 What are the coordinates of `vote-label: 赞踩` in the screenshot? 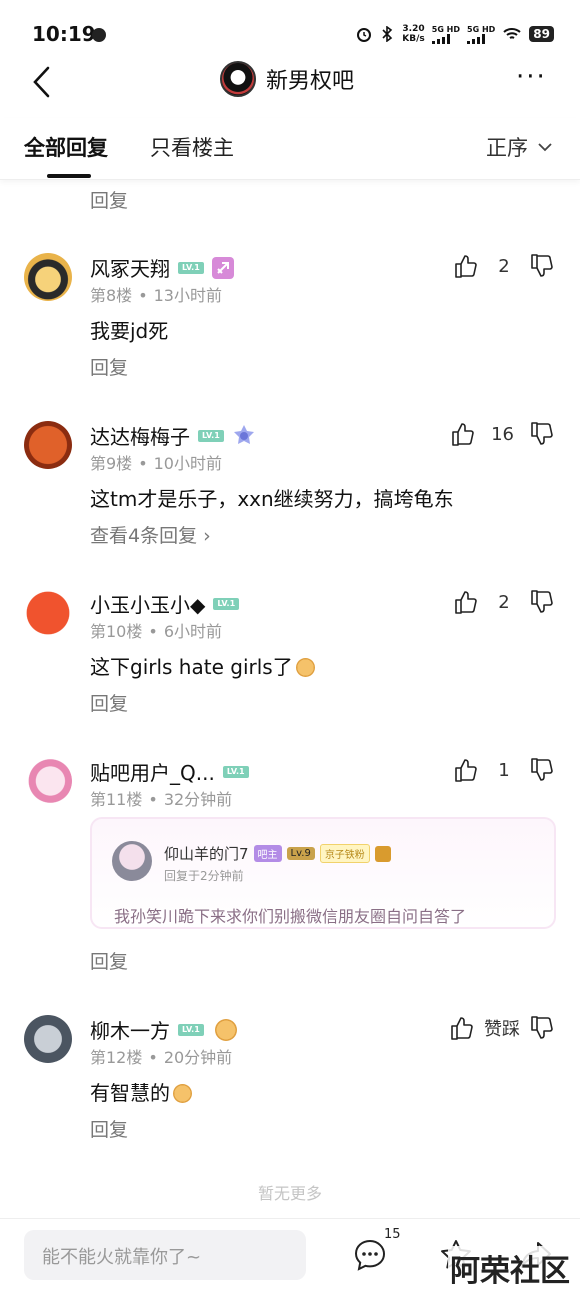 It's located at (502, 1029).